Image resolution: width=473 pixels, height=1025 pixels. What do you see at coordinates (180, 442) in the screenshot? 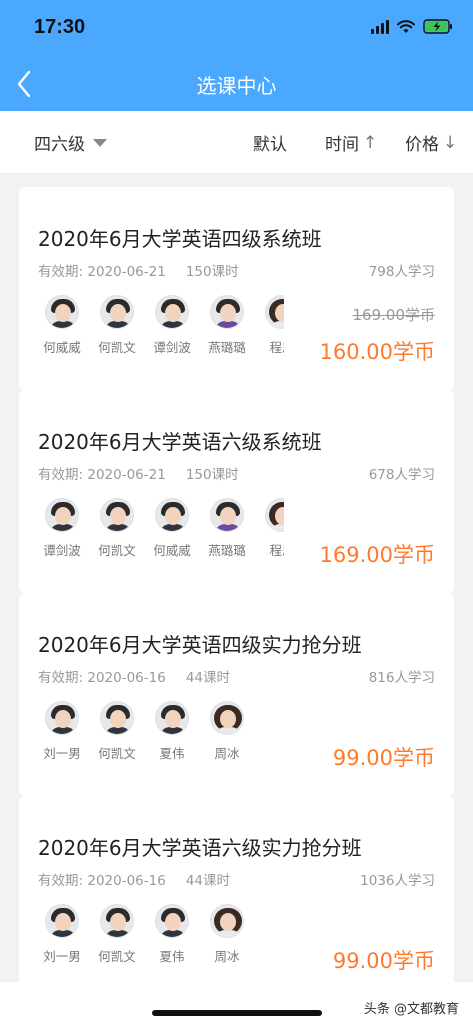
I see `course-title: 2020年6月大学英语六级系统班` at bounding box center [180, 442].